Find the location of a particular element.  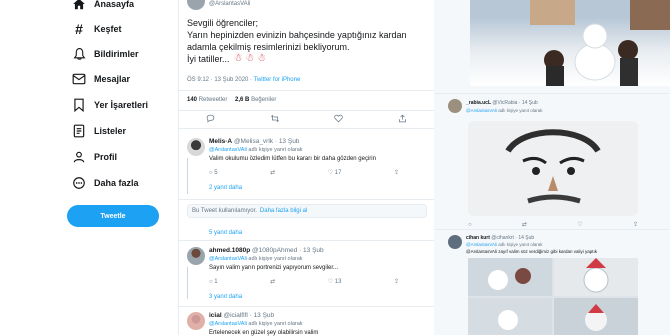

nav-messages: Mesajlar is located at coordinates (100, 79).